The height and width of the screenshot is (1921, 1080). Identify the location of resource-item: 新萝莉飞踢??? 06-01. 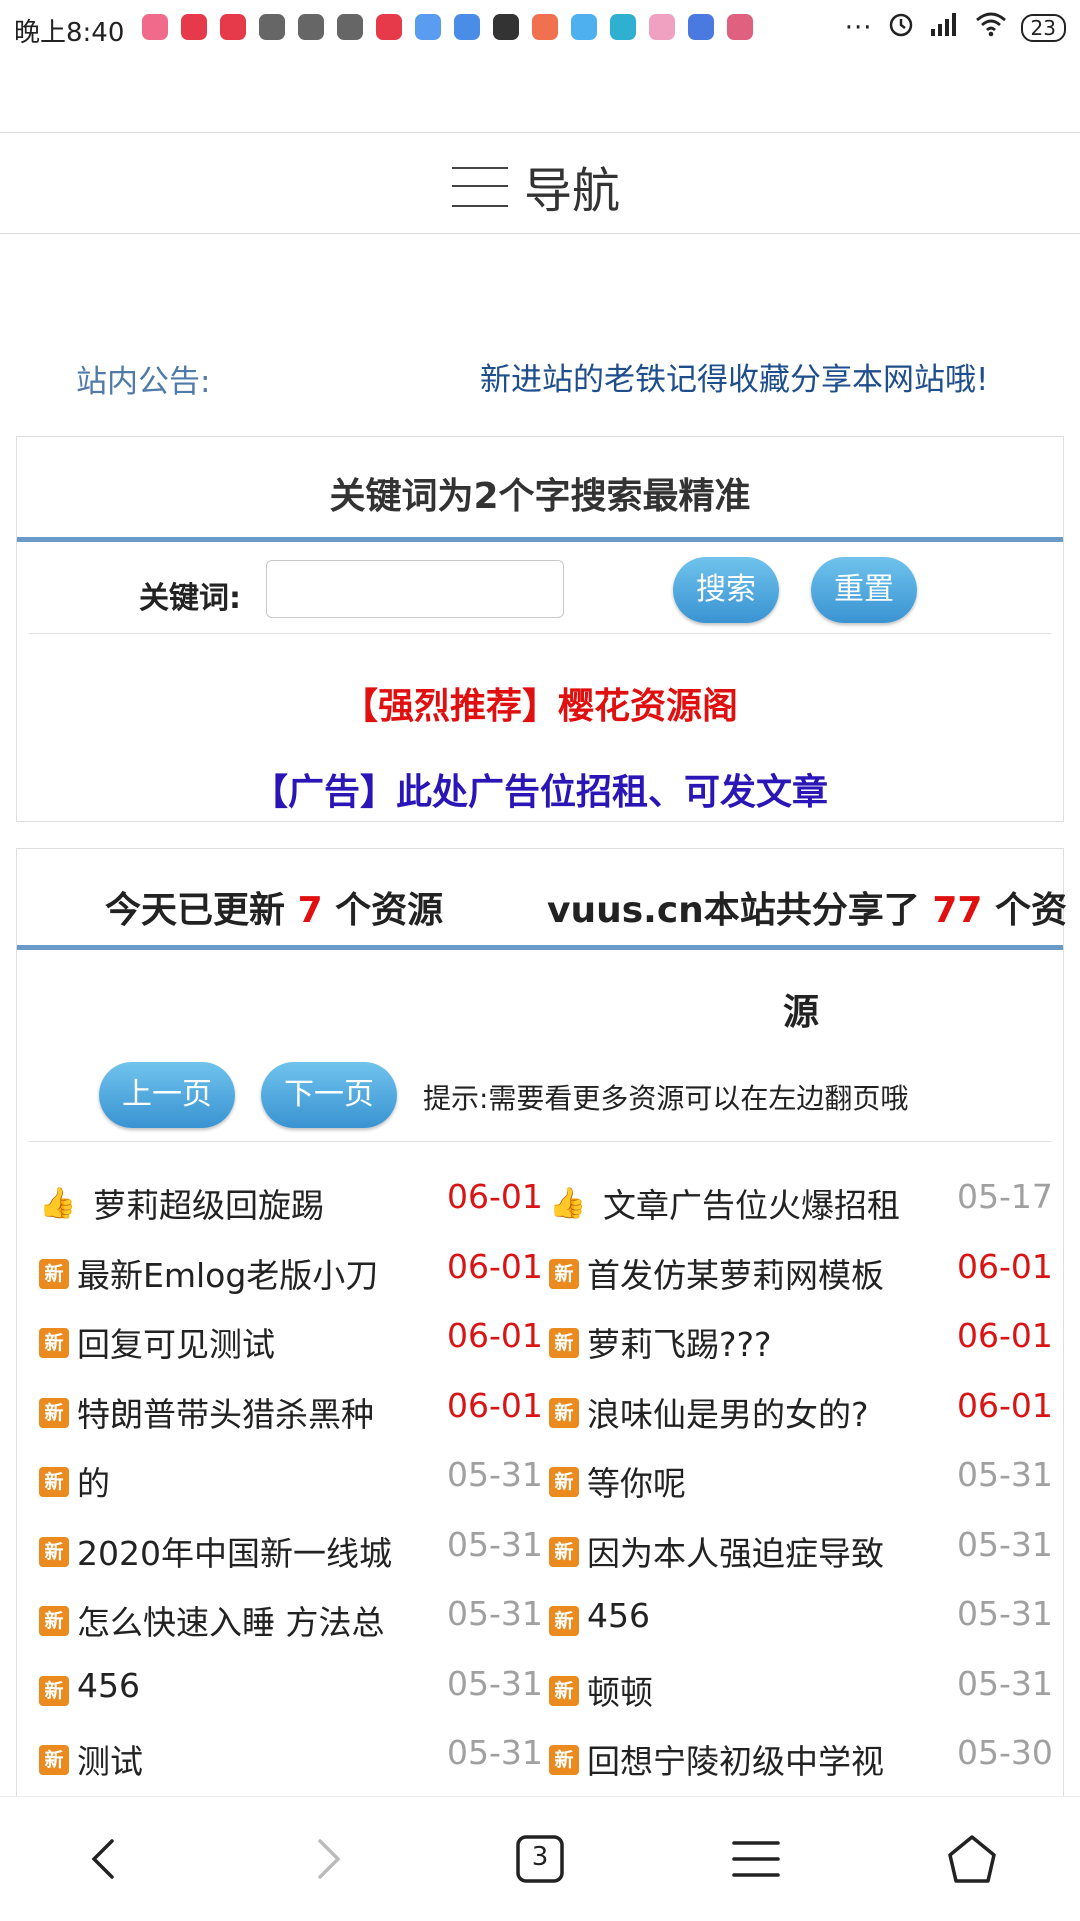
(805, 1340).